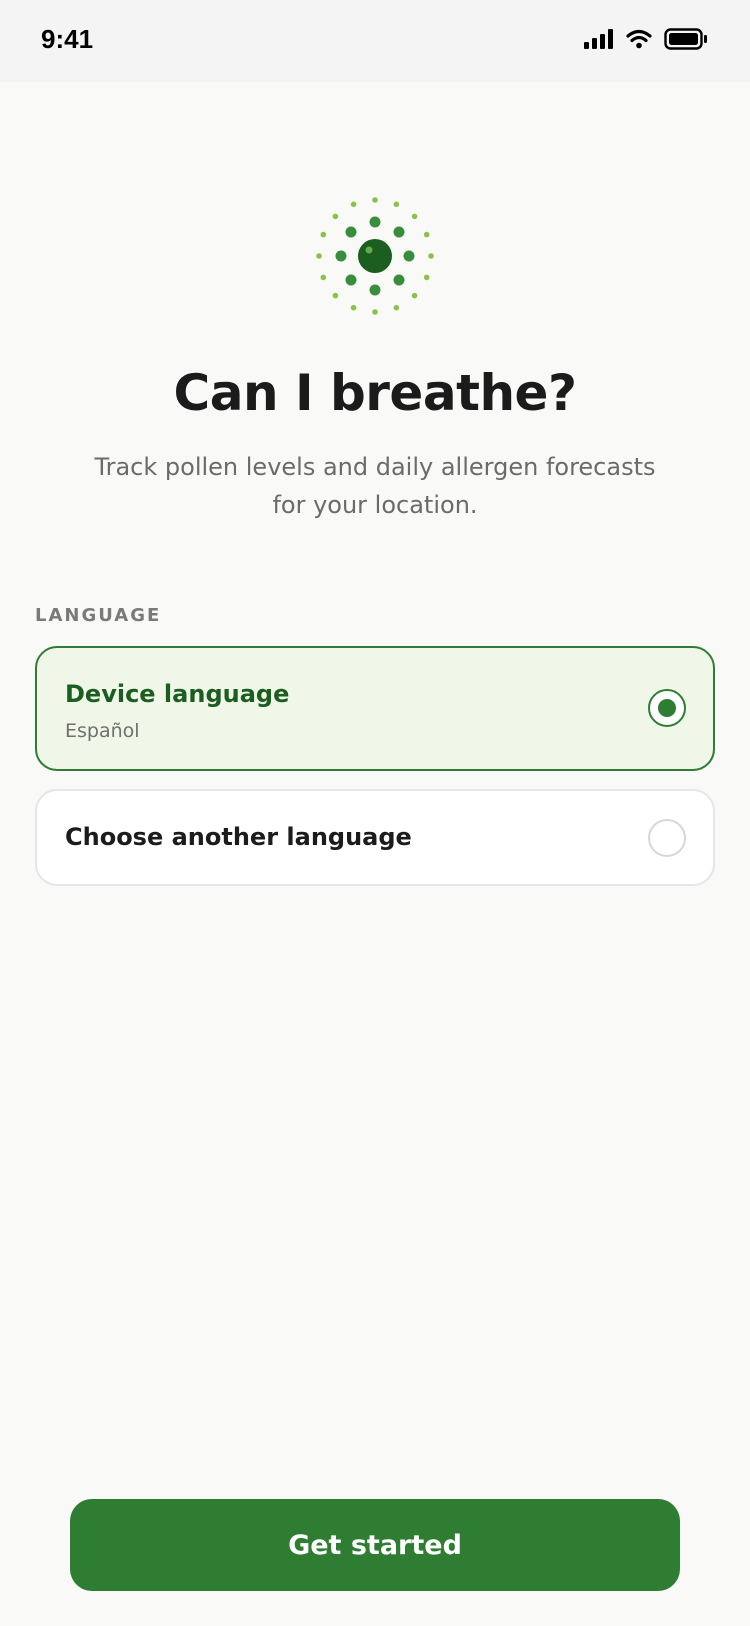 The width and height of the screenshot is (750, 1626). Describe the element at coordinates (375, 256) in the screenshot. I see `pollen-logo-icon` at that location.